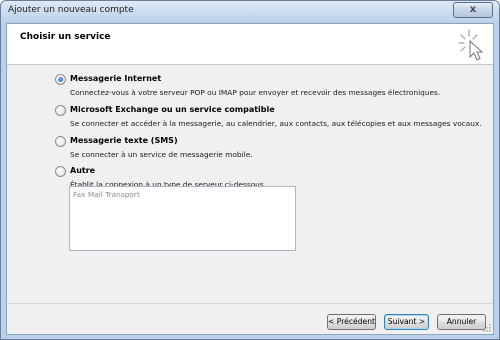 The height and width of the screenshot is (340, 500). Describe the element at coordinates (116, 78) in the screenshot. I see `option-label: Messagerie Internet` at that location.